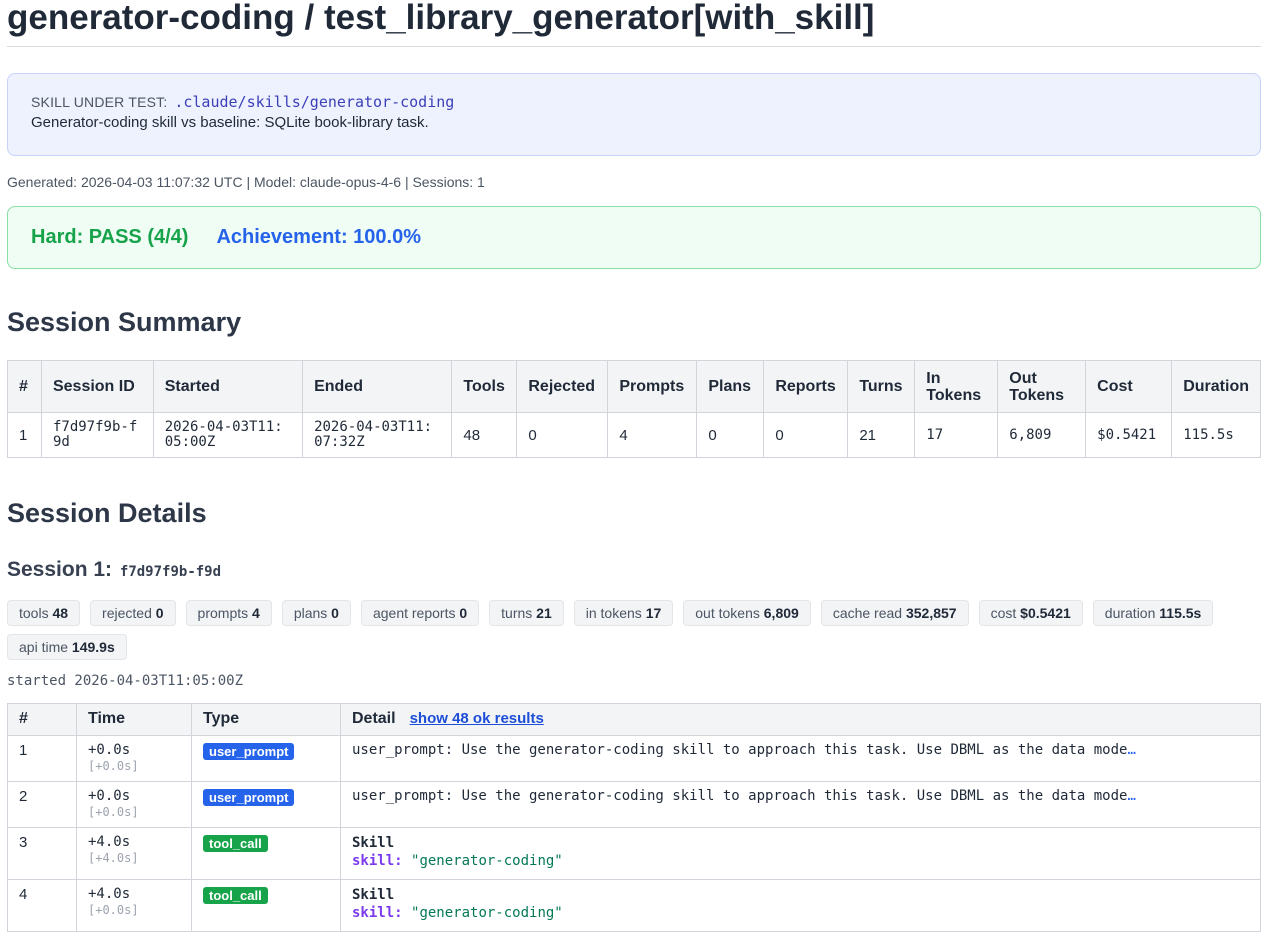  What do you see at coordinates (623, 613) in the screenshot?
I see `stat-chip-in-tokens: in tokens 17` at bounding box center [623, 613].